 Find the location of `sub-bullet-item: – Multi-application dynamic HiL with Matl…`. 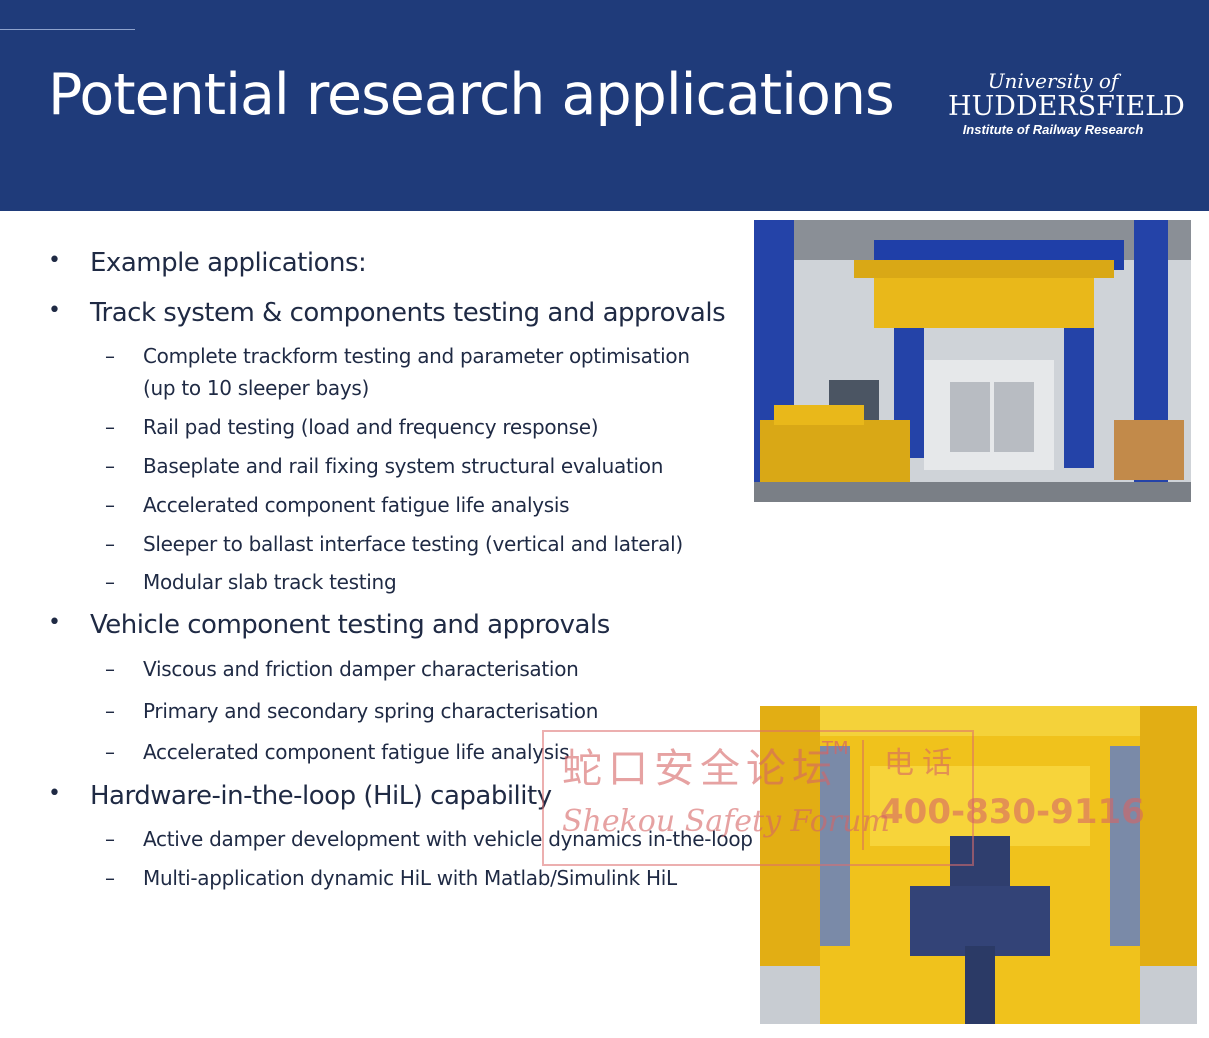

sub-bullet-item: – Multi-application dynamic HiL with Matl… is located at coordinates (391, 878).